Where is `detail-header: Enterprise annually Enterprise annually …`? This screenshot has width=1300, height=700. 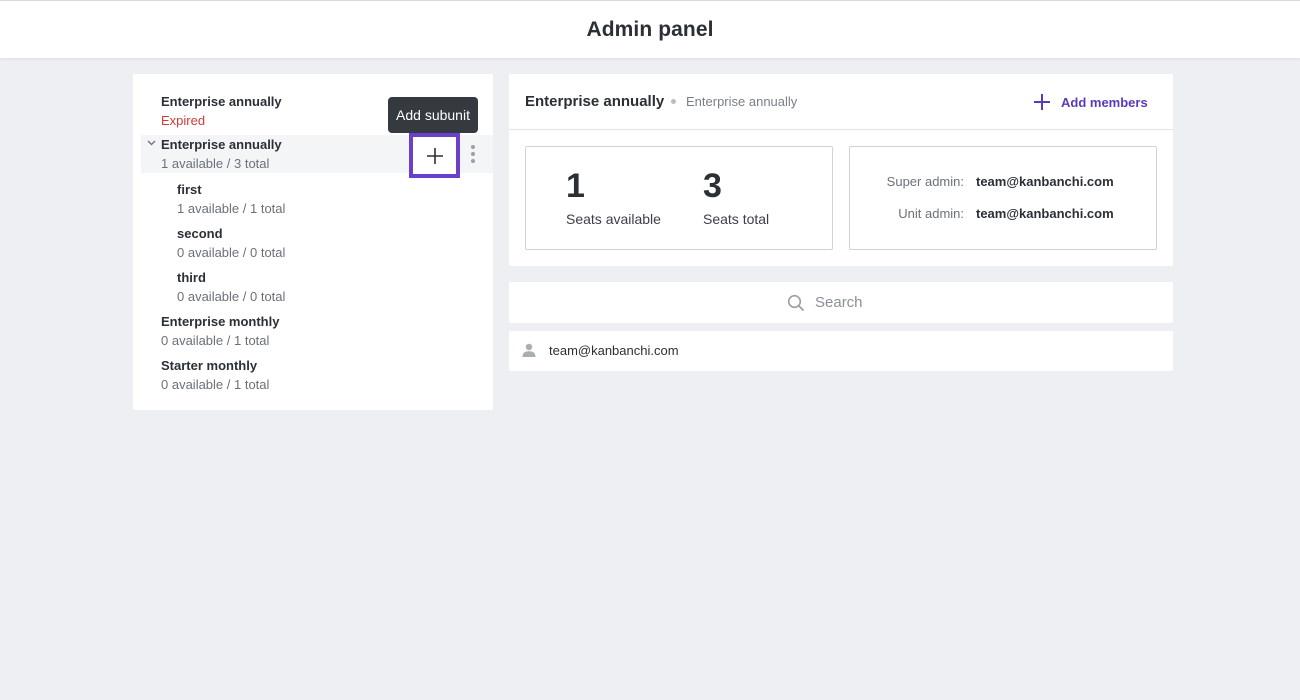 detail-header: Enterprise annually Enterprise annually … is located at coordinates (841, 102).